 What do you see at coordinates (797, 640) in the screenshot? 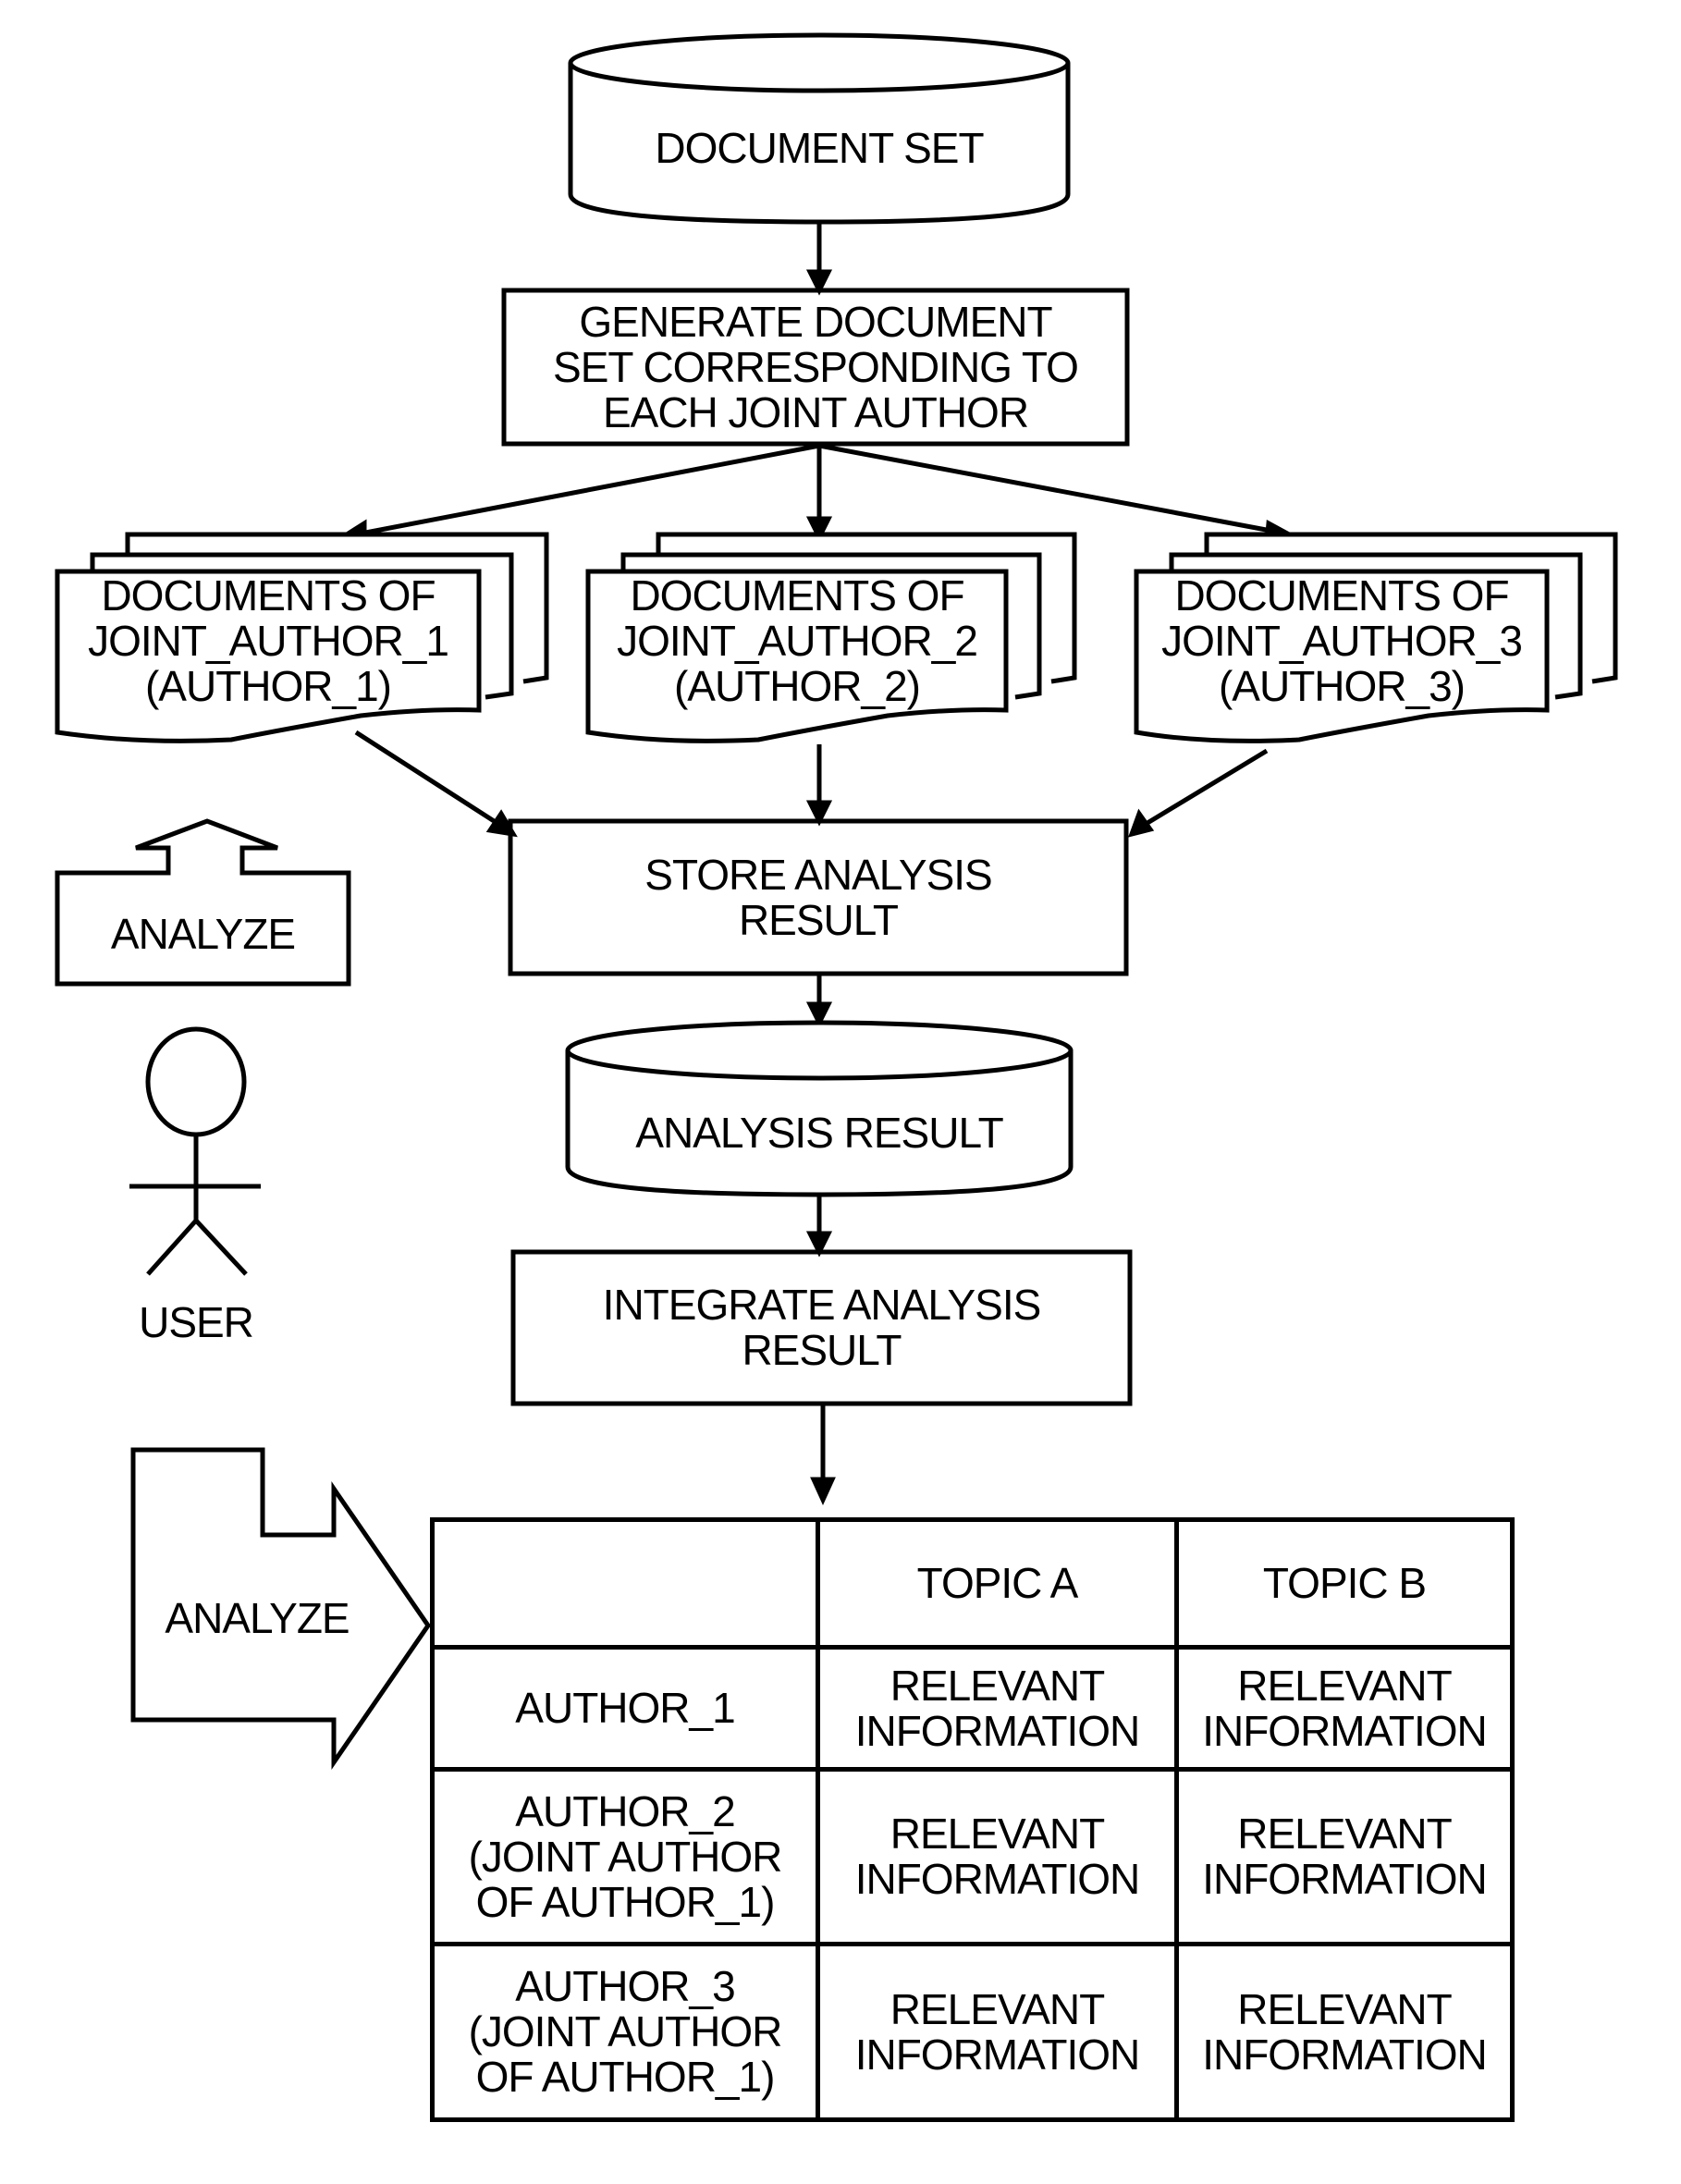
I see `docs-2-label: DOCUMENTS OF JOINT_AUTHOR_2 (AUTHOR_2)` at bounding box center [797, 640].